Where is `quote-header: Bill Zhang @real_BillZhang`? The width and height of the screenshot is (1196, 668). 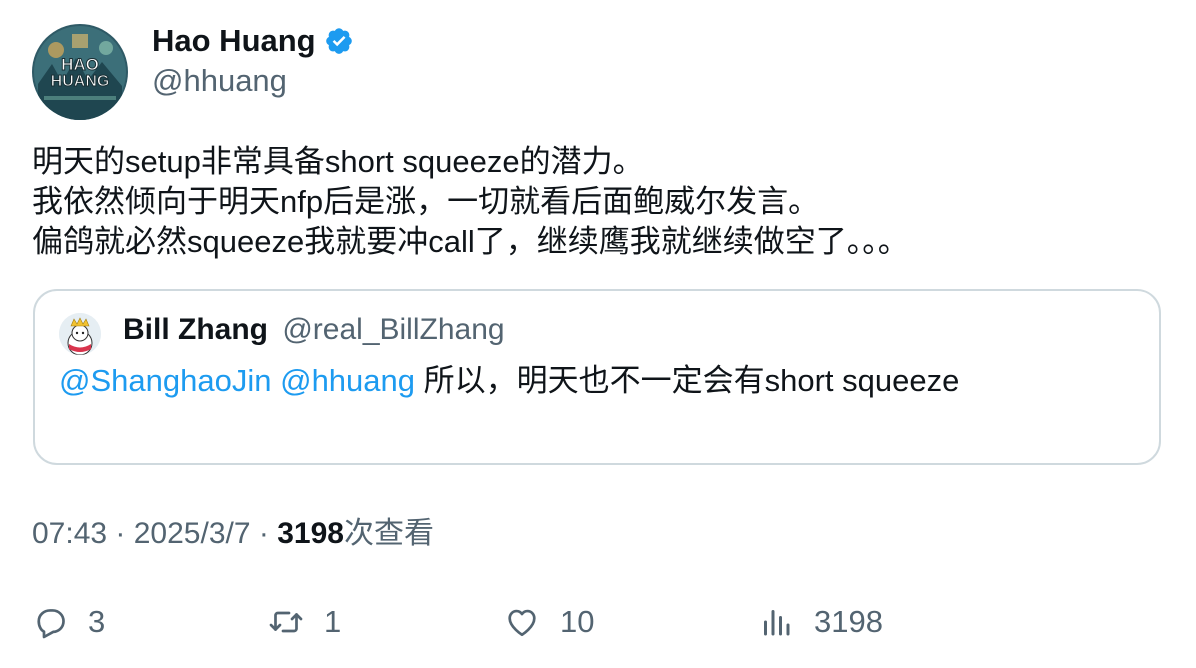
quote-header: Bill Zhang @real_BillZhang is located at coordinates (314, 330).